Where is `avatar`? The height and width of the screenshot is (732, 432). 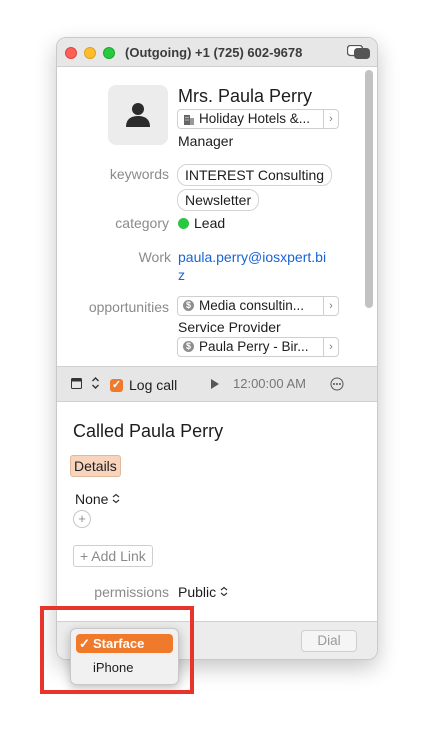
avatar is located at coordinates (138, 115).